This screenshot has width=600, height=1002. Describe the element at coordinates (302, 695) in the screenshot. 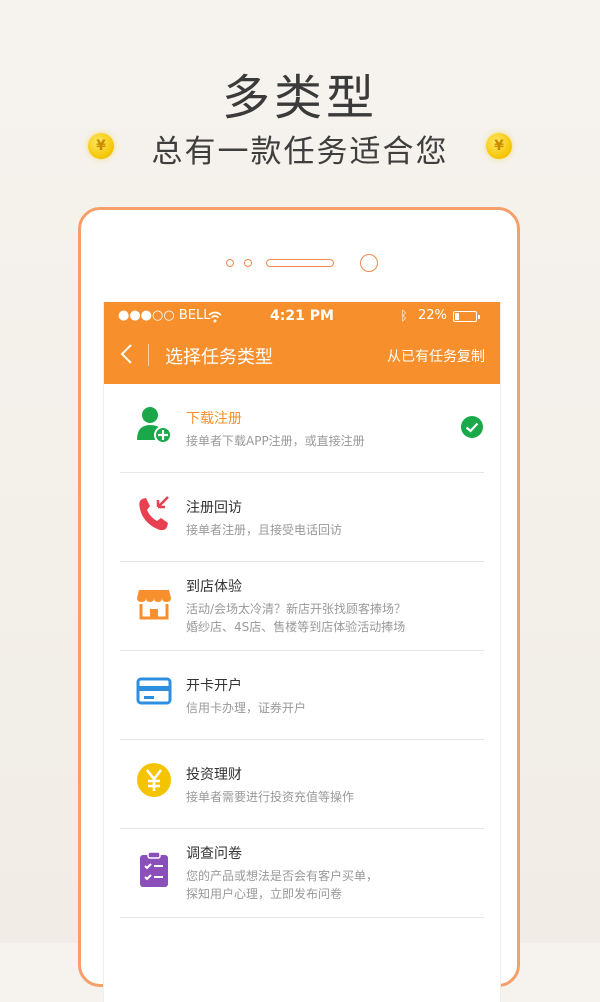

I see `task-row-card-account: 开卡开户 信用卡办理，证券开户` at that location.